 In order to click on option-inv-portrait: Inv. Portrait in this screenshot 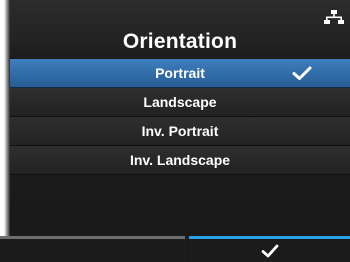, I will do `click(180, 131)`.